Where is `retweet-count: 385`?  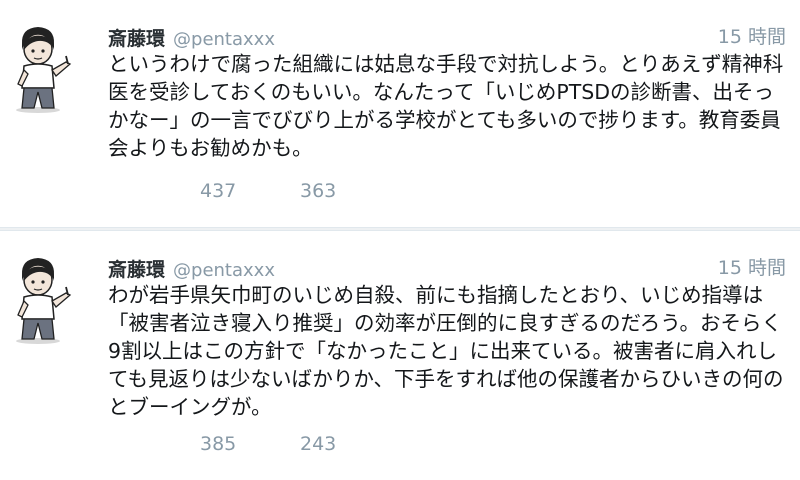 retweet-count: 385 is located at coordinates (218, 444).